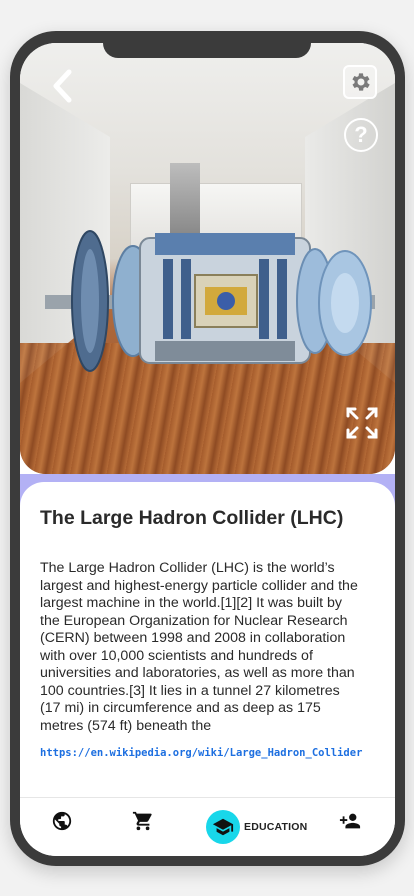 The image size is (414, 896). Describe the element at coordinates (207, 50) in the screenshot. I see `device-notch` at that location.